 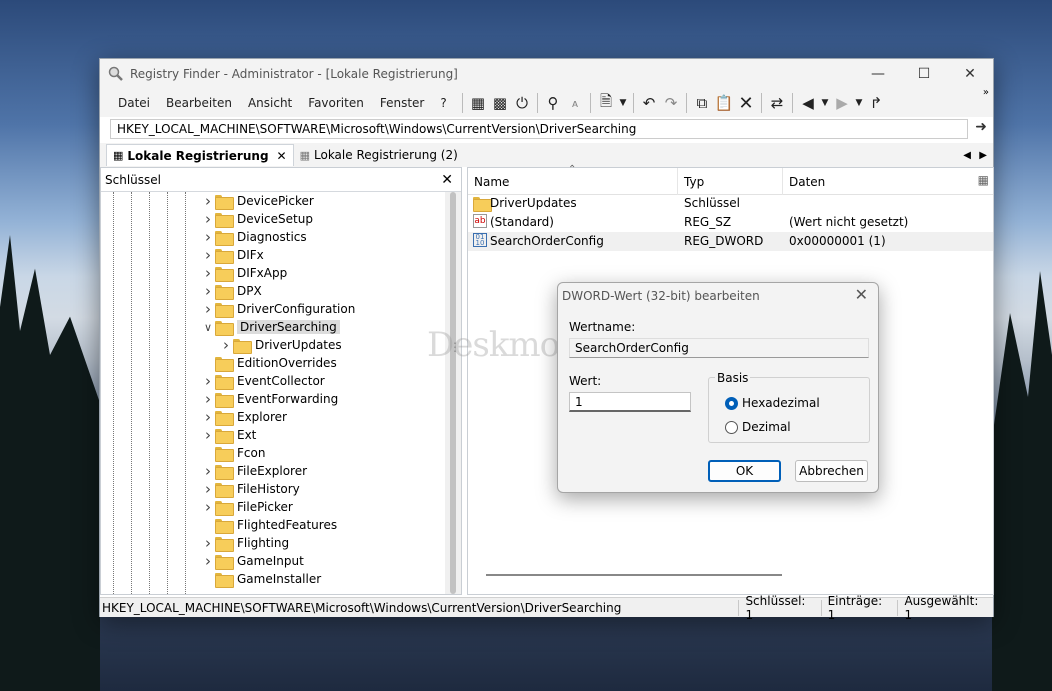 What do you see at coordinates (261, 579) in the screenshot?
I see `tree-item: GameInstaller` at bounding box center [261, 579].